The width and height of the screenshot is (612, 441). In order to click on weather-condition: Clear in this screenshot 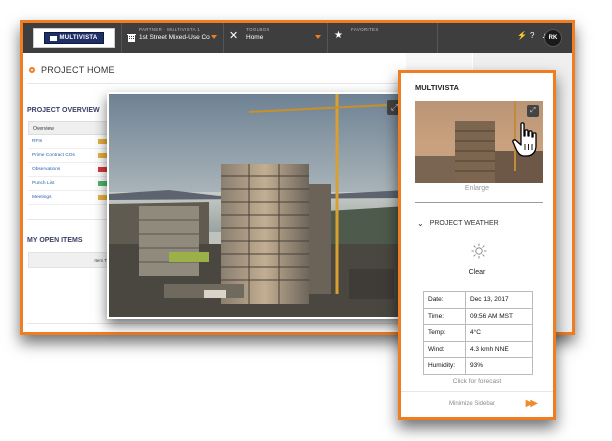, I will do `click(477, 272)`.